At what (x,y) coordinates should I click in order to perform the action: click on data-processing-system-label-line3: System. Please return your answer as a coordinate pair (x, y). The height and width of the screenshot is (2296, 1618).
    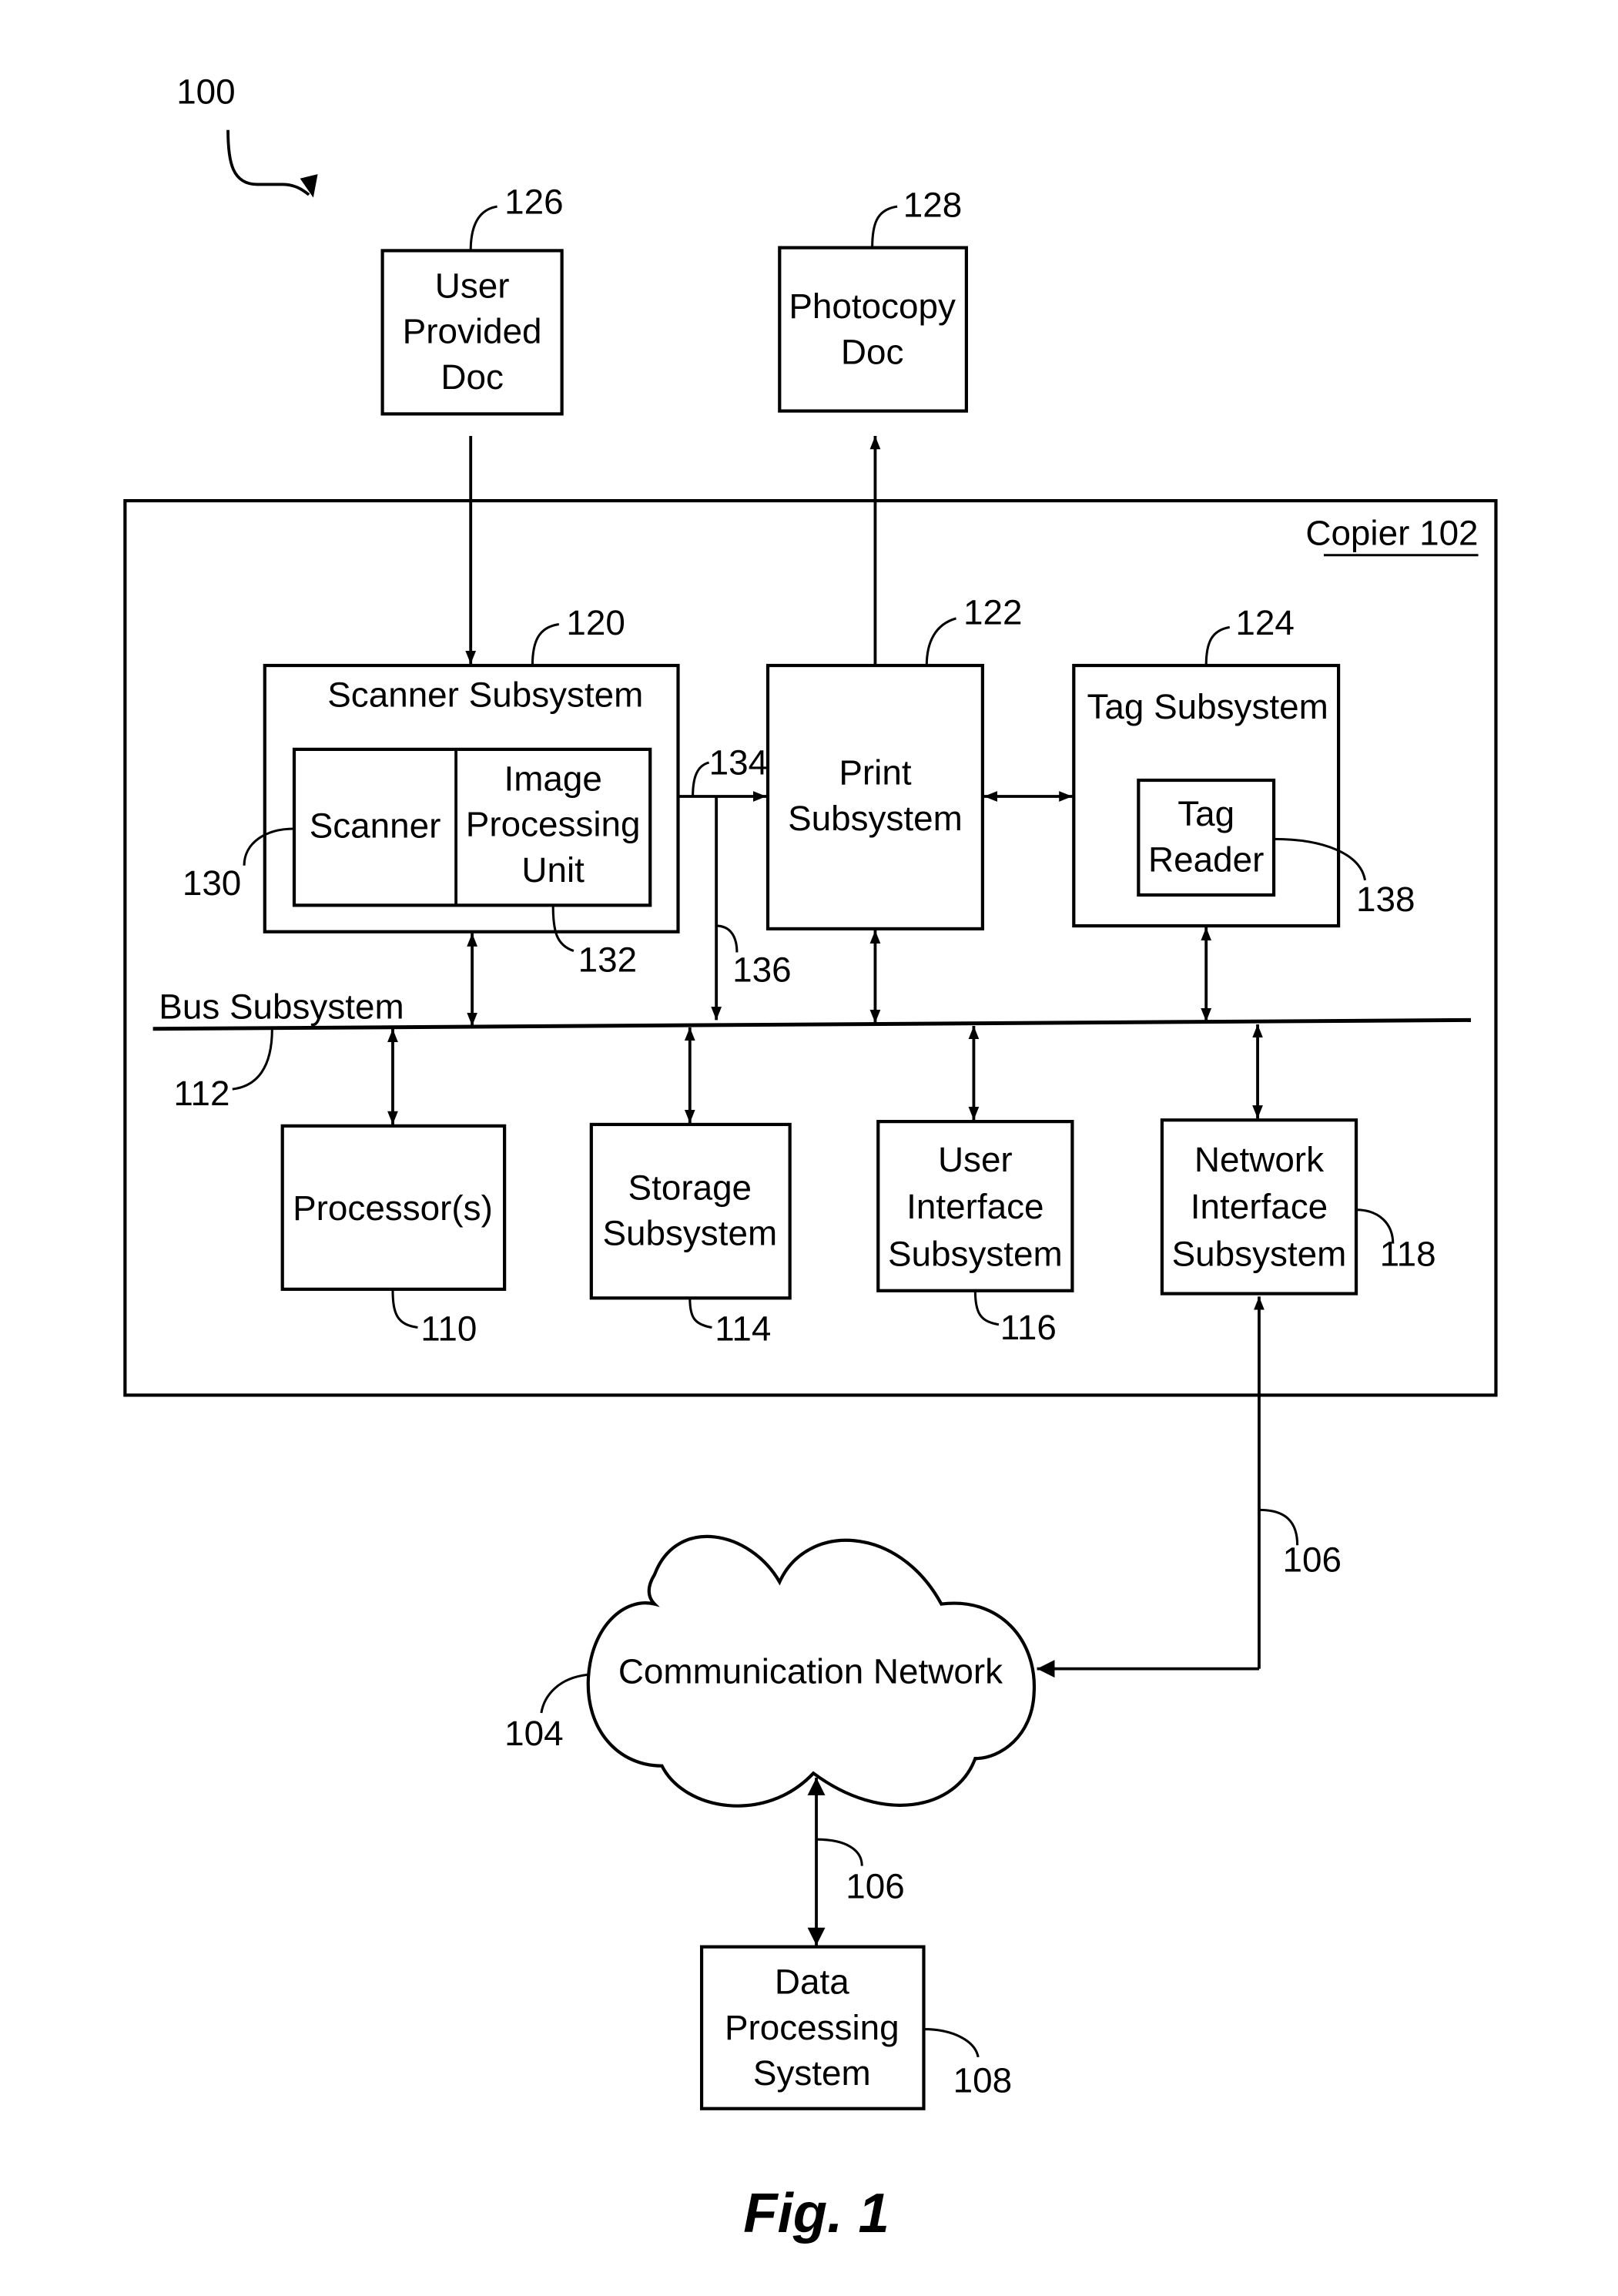
    Looking at the image, I should click on (812, 2073).